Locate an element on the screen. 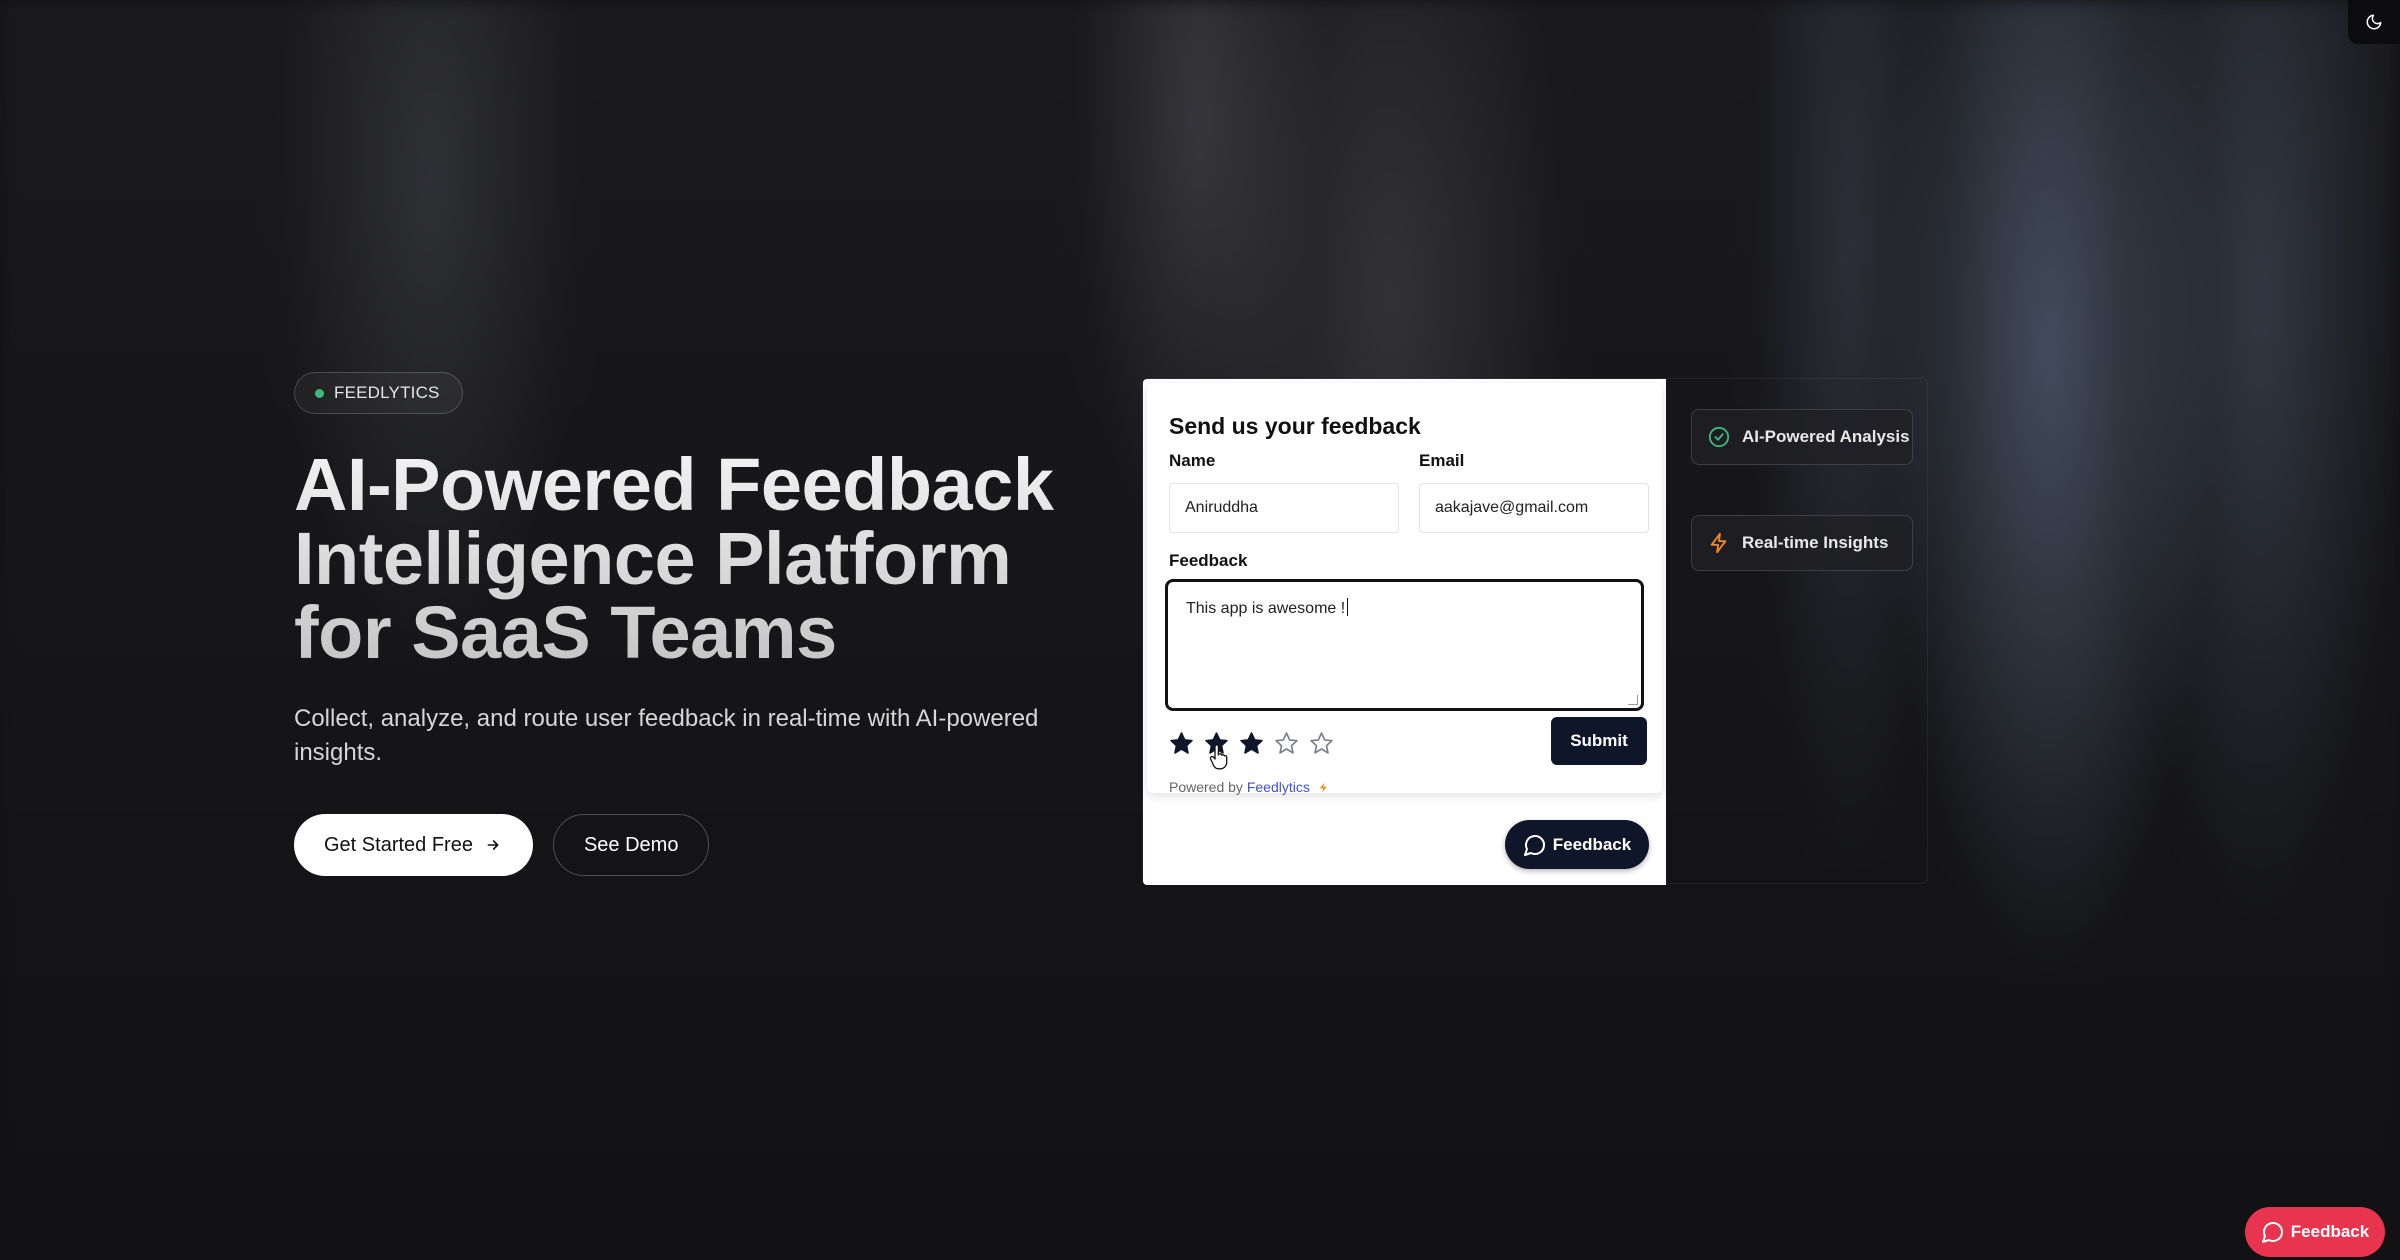 This screenshot has width=2400, height=1260. get-started-label: Get Started Free is located at coordinates (398, 844).